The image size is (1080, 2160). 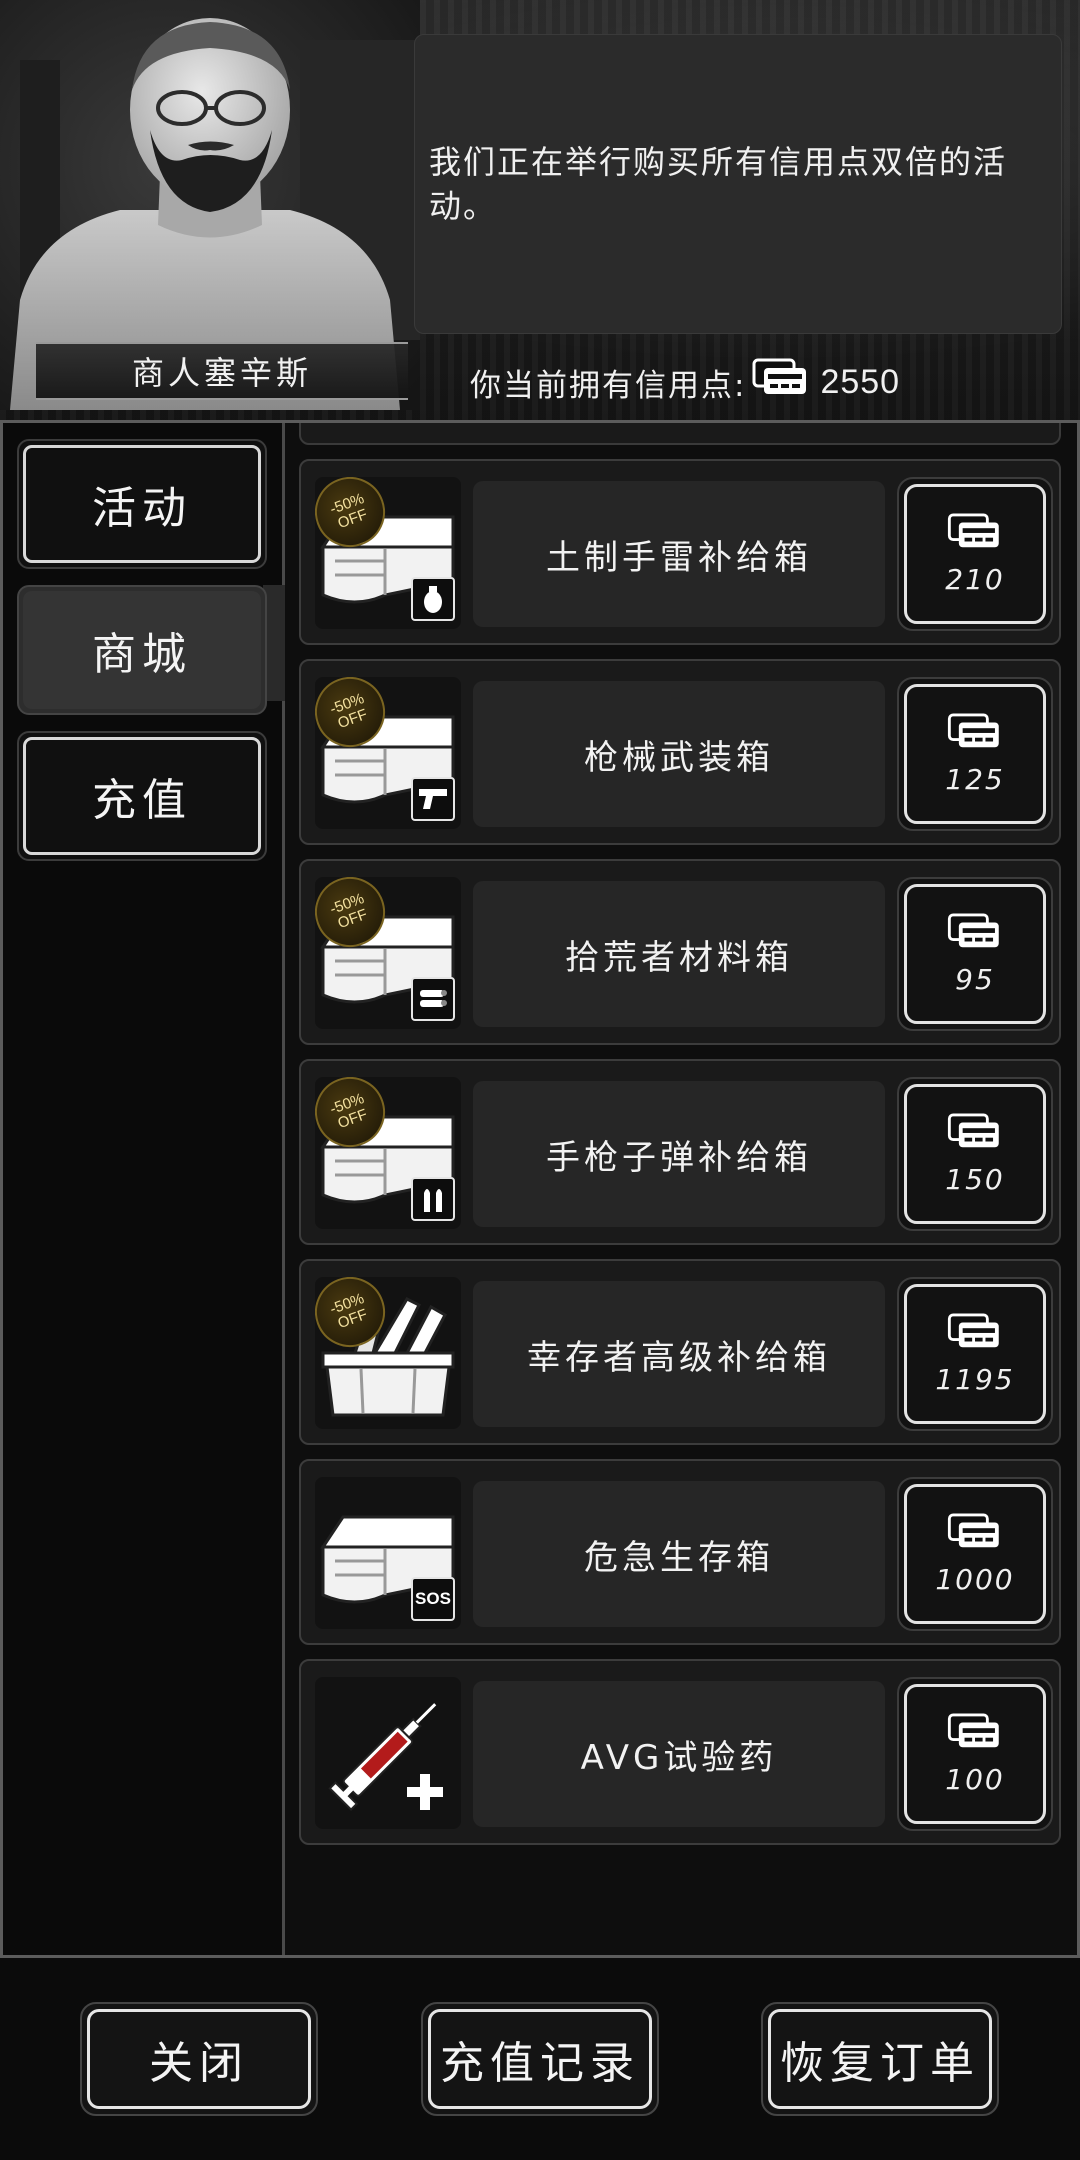 I want to click on item-price: 95, so click(x=975, y=979).